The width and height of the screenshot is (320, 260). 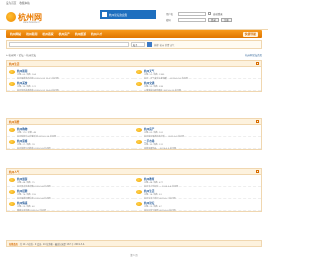 What do you see at coordinates (160, 148) in the screenshot?
I see `forum-last-post: 出售闲置物品 ... 2019-5-9 杭州网` at bounding box center [160, 148].